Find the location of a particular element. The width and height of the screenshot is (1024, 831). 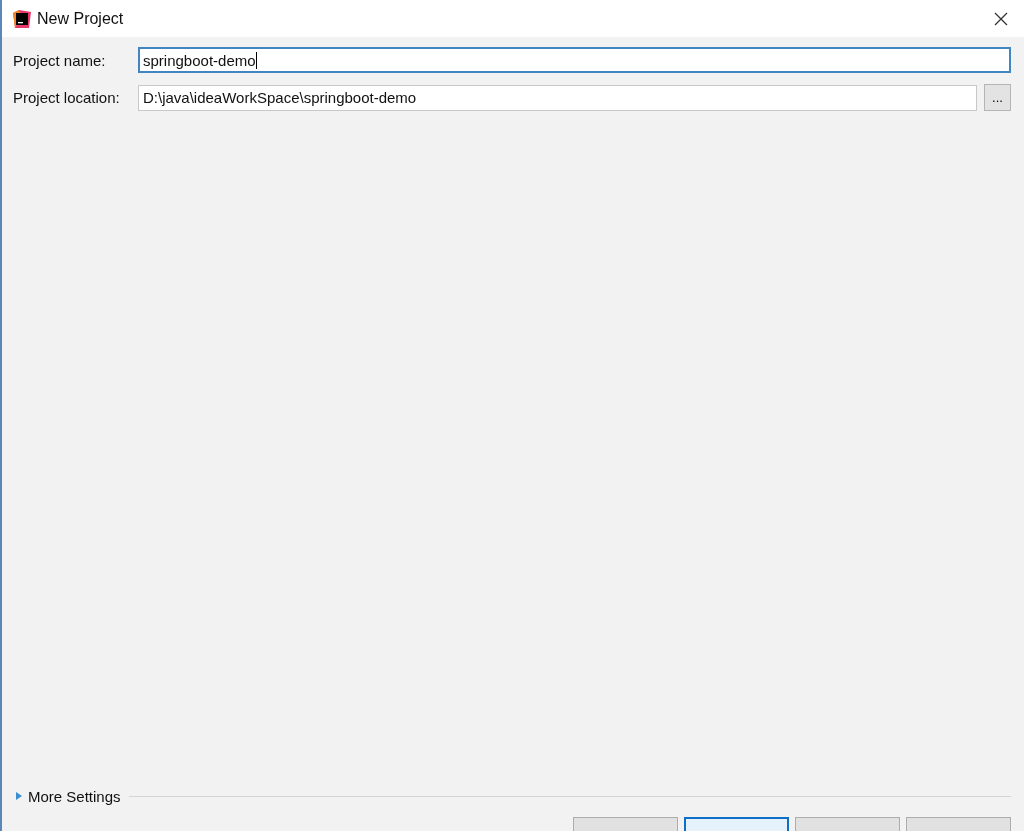

expand-triangle-icon is located at coordinates (19, 796).